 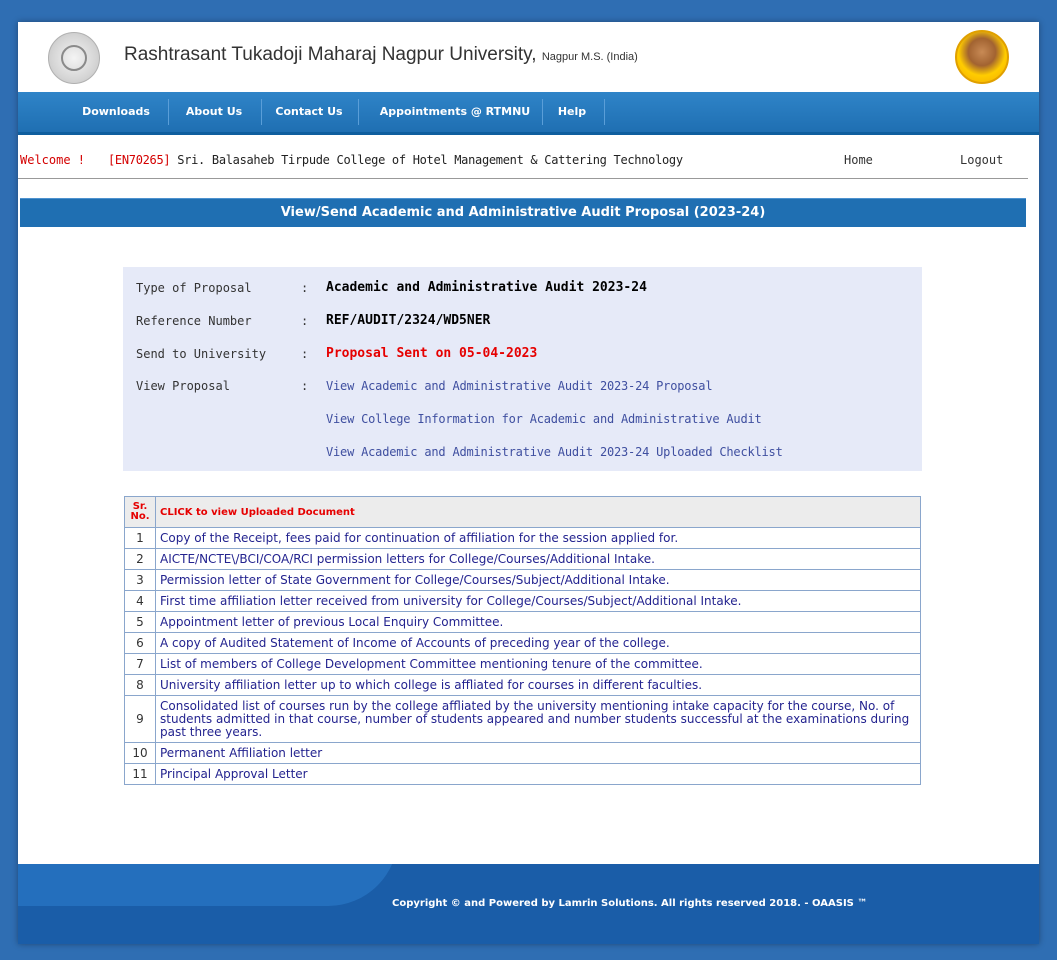 I want to click on table-header-row: Sr. No. CLICK to view Uploaded Document, so click(x=522, y=512).